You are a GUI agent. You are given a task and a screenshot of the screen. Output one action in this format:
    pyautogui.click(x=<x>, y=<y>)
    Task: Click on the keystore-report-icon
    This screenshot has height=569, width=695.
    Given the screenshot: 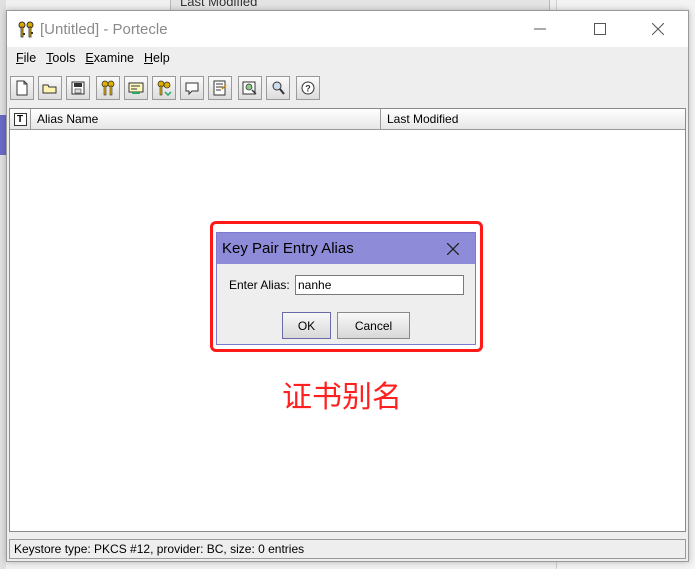 What is the action you would take?
    pyautogui.click(x=192, y=89)
    